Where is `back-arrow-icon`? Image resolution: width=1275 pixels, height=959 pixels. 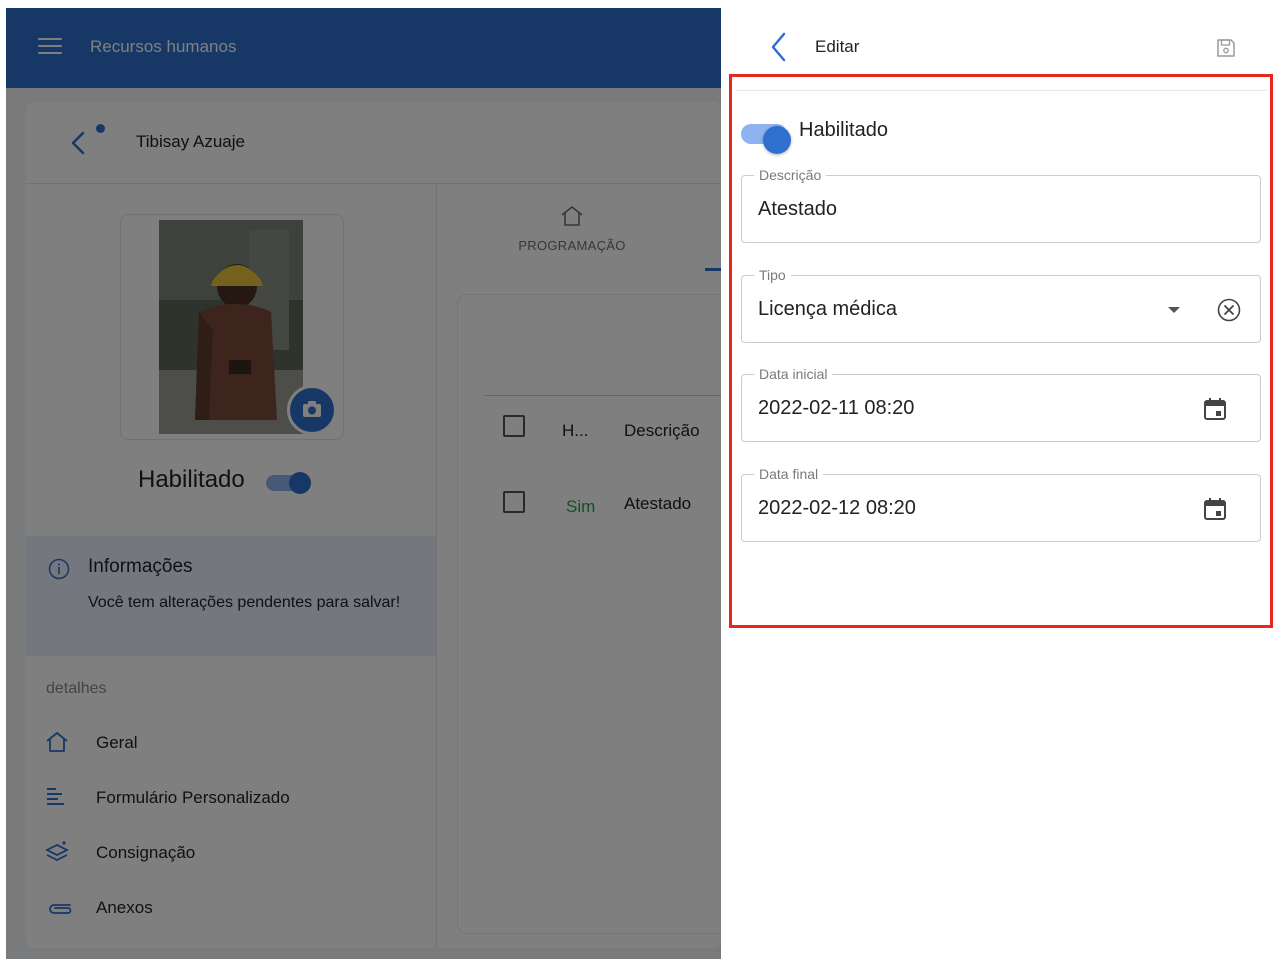 back-arrow-icon is located at coordinates (779, 47).